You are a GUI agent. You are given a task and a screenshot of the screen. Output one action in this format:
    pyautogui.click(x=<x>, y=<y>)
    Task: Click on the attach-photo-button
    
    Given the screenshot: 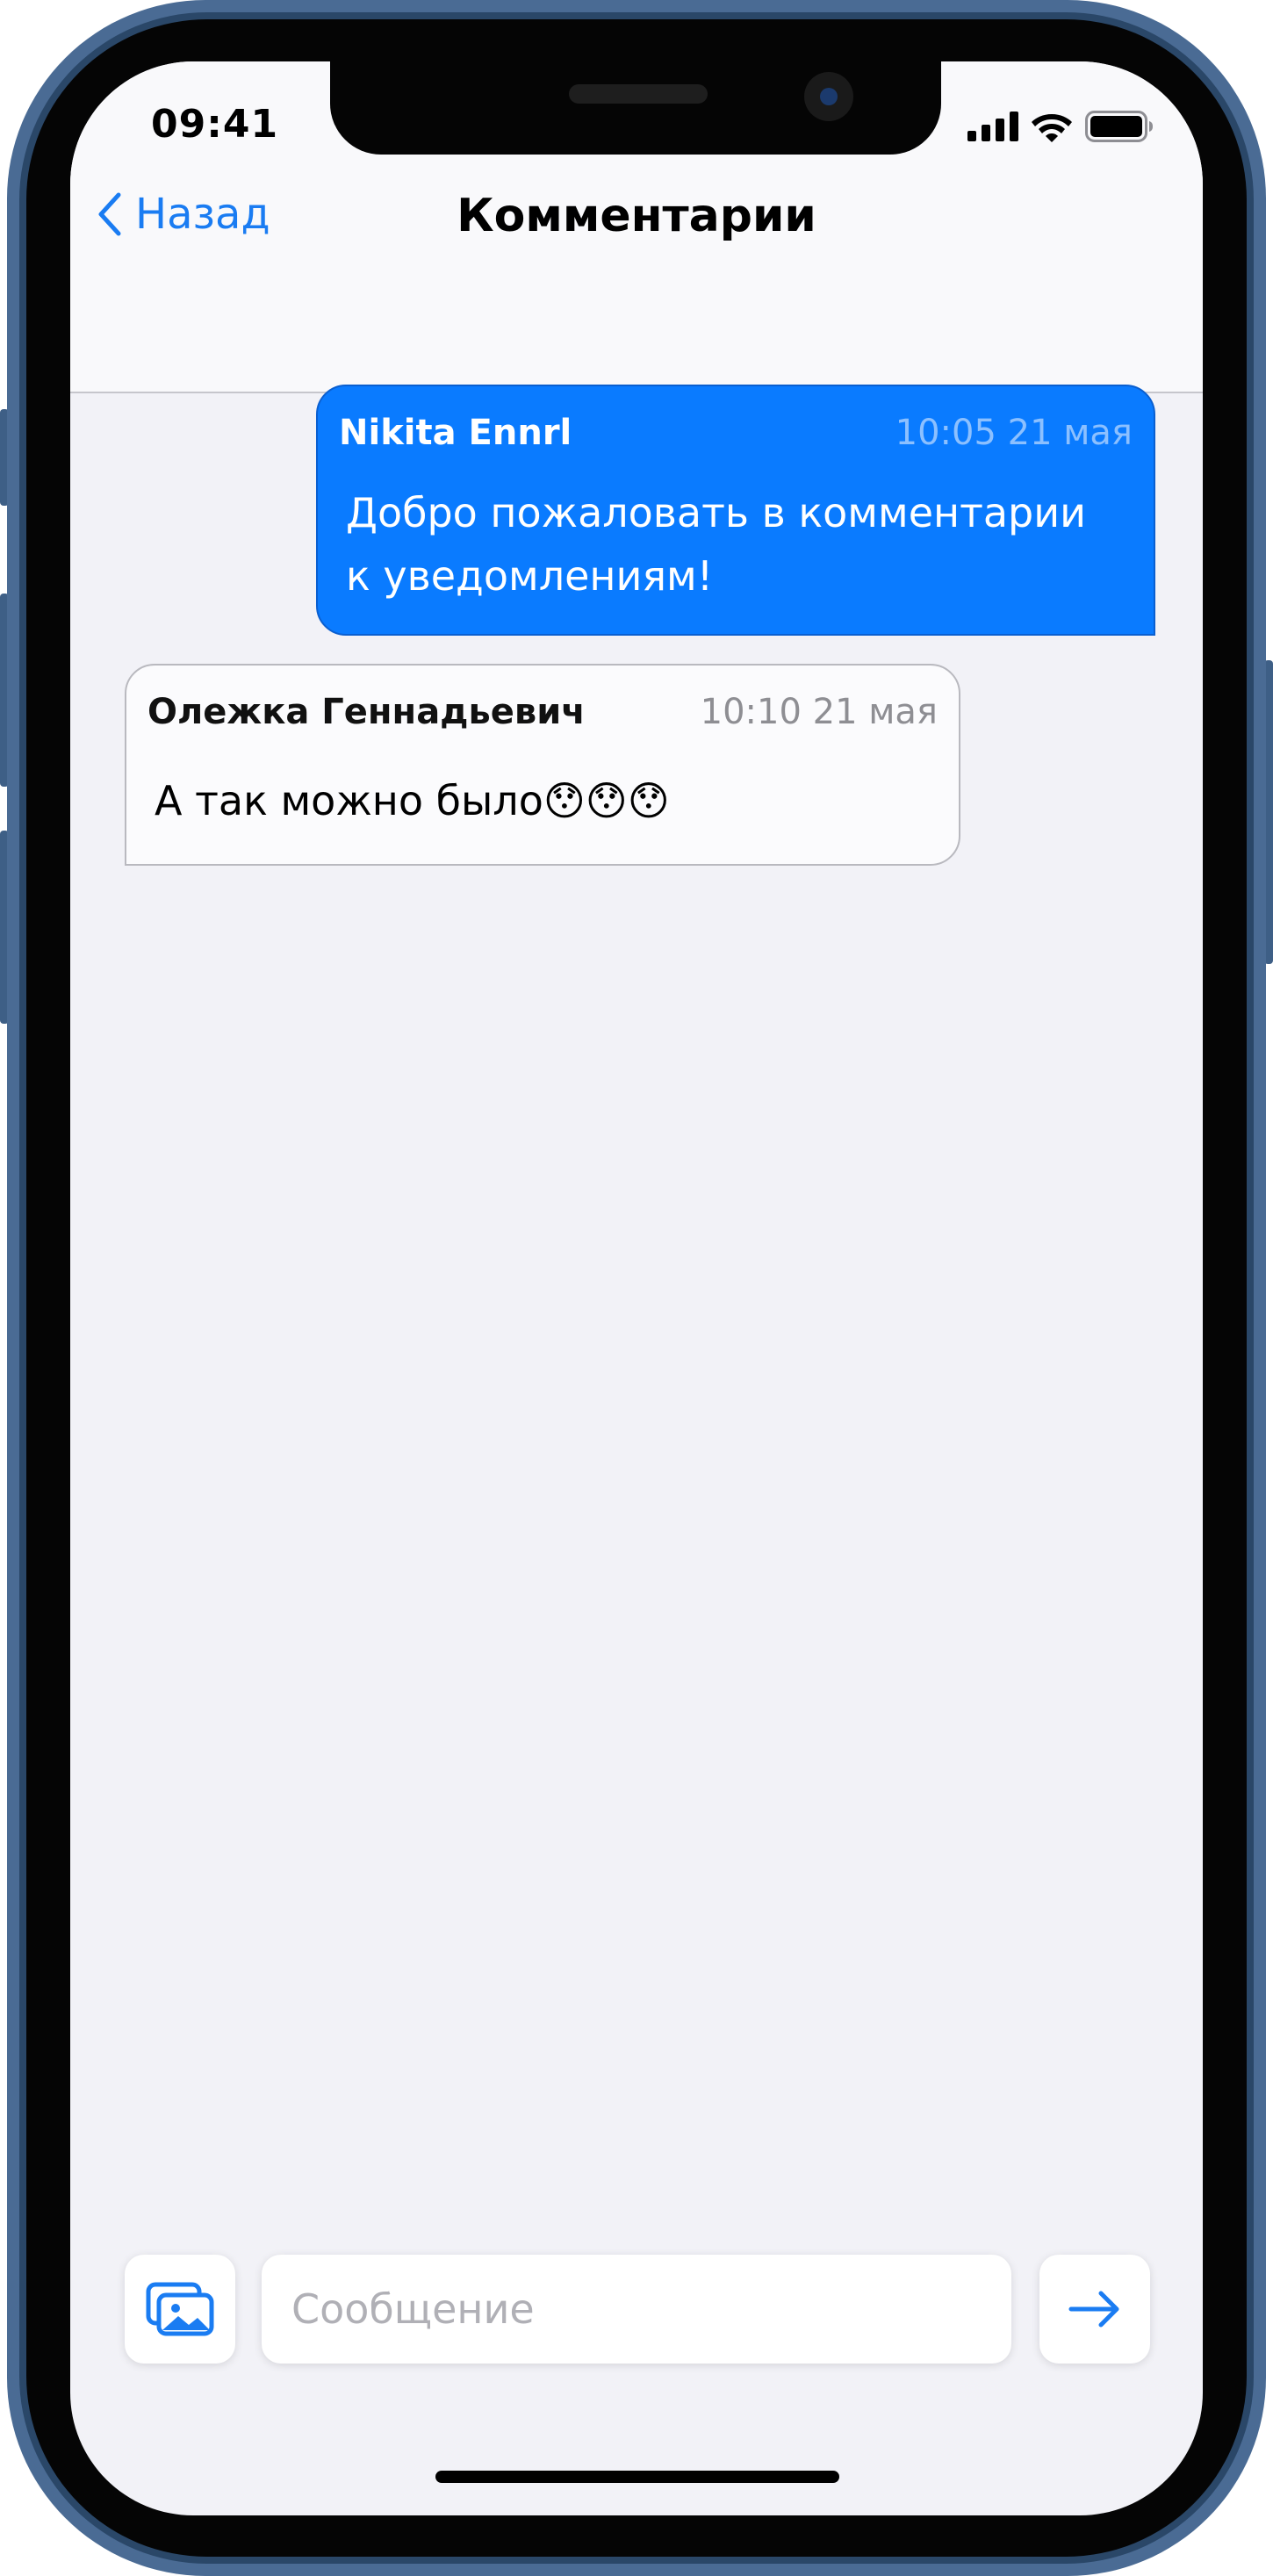 What is the action you would take?
    pyautogui.click(x=180, y=2309)
    